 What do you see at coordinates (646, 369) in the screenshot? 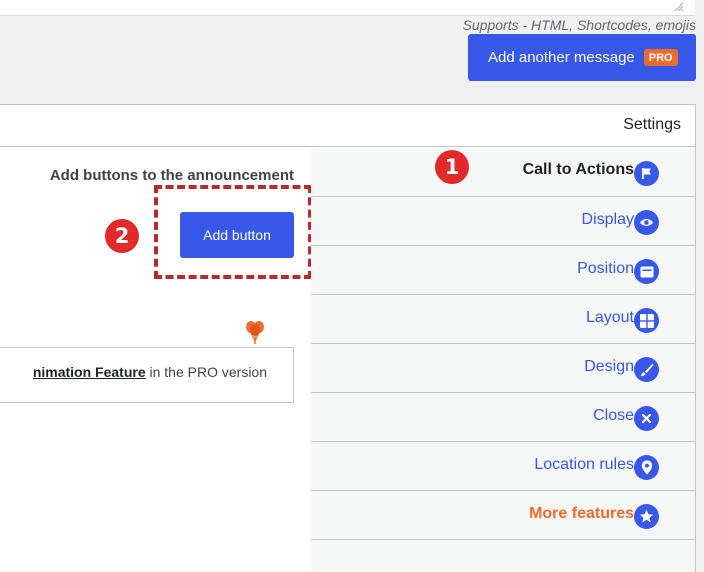
I see `brush-icon` at bounding box center [646, 369].